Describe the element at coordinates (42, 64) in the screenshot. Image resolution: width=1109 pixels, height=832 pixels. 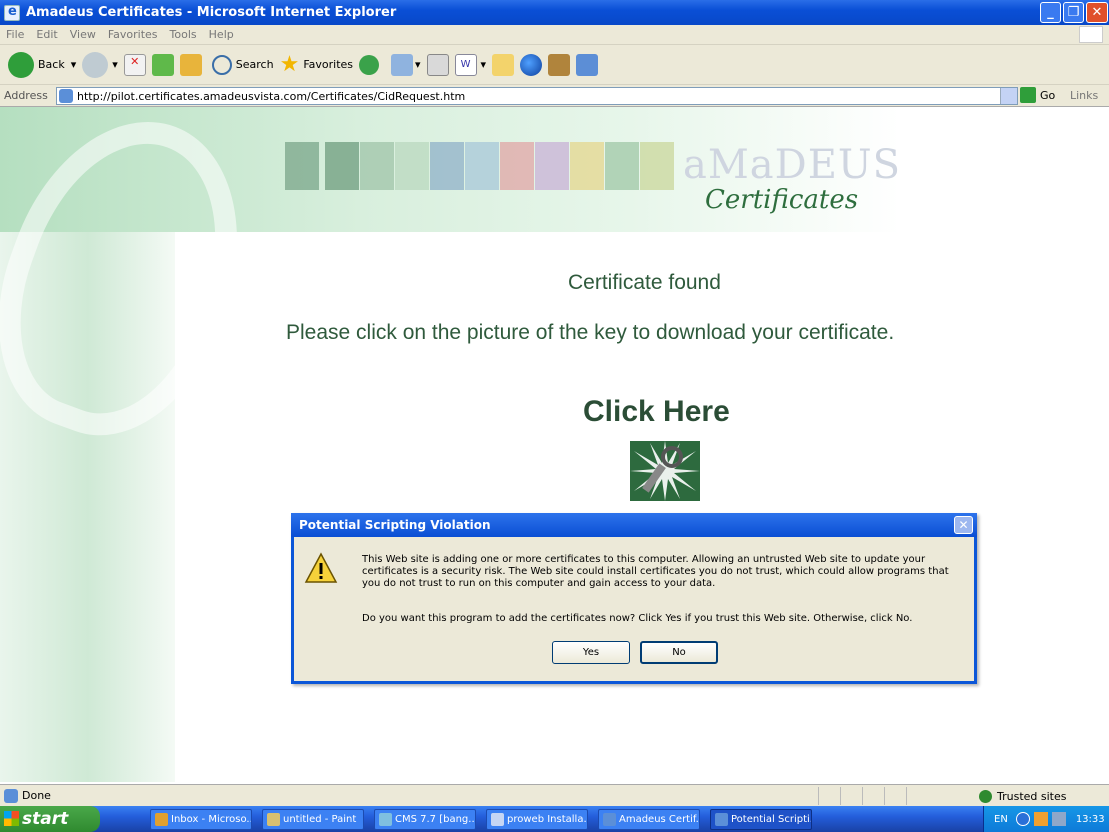
I see `back-button: Back ▾` at that location.